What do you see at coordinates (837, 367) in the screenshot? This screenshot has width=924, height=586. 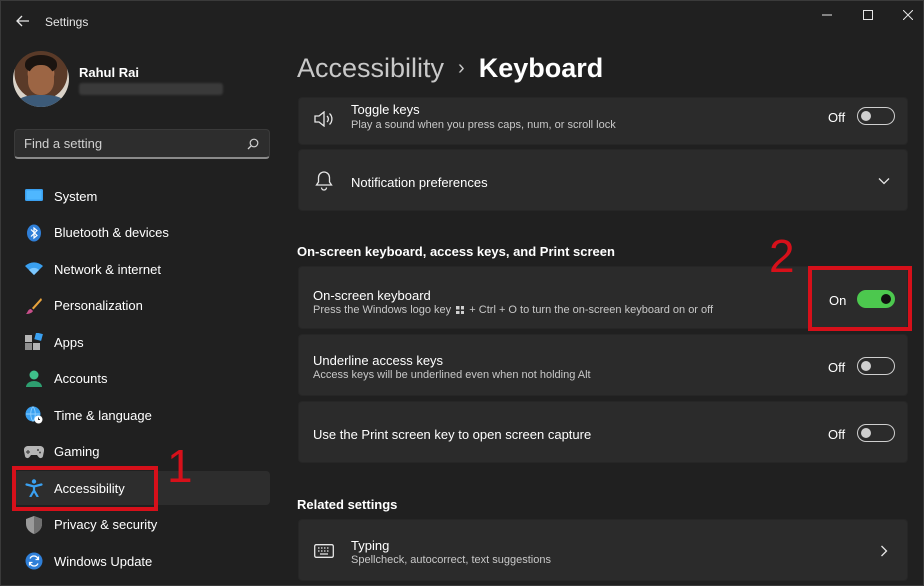 I see `underline-access-keys-state: Off` at bounding box center [837, 367].